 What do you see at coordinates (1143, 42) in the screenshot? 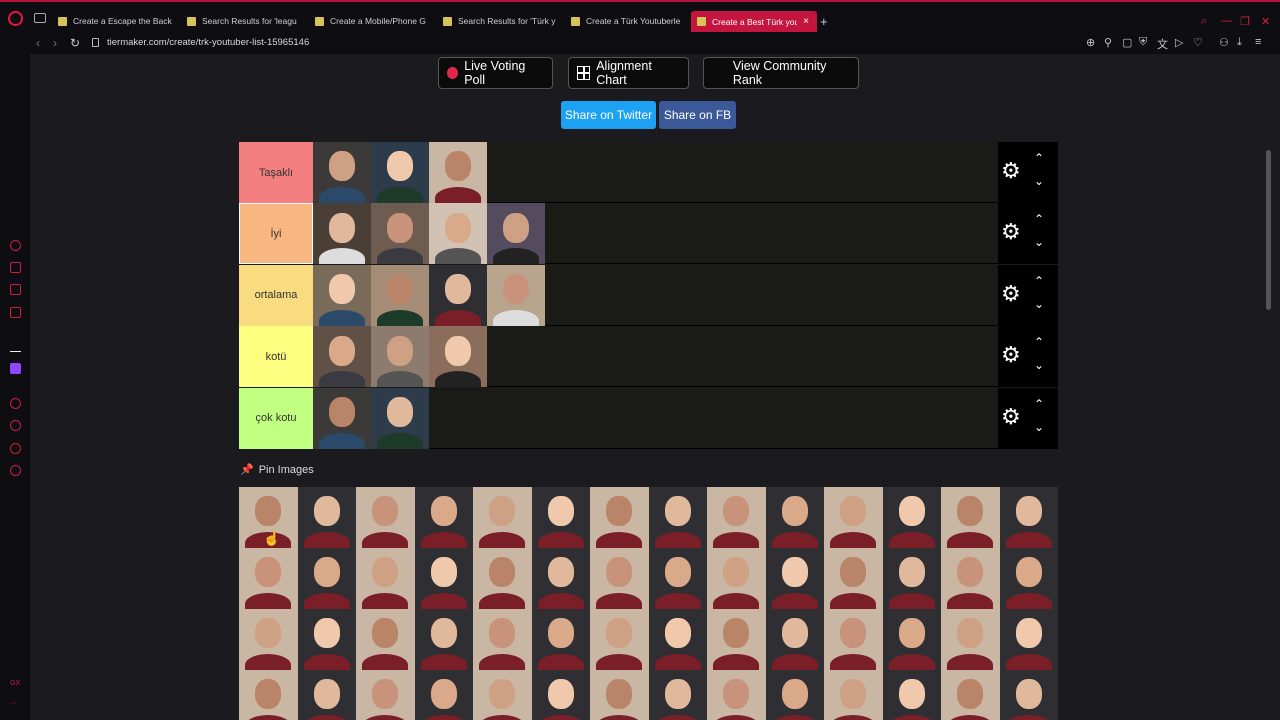
I see `adblock-icon: ⛨` at bounding box center [1143, 42].